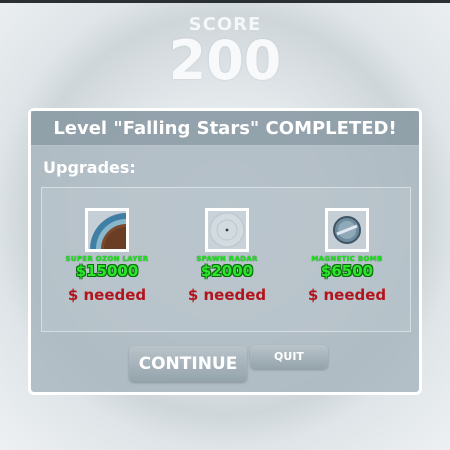 The image size is (450, 450). Describe the element at coordinates (289, 357) in the screenshot. I see `quit-button: QUIT` at that location.